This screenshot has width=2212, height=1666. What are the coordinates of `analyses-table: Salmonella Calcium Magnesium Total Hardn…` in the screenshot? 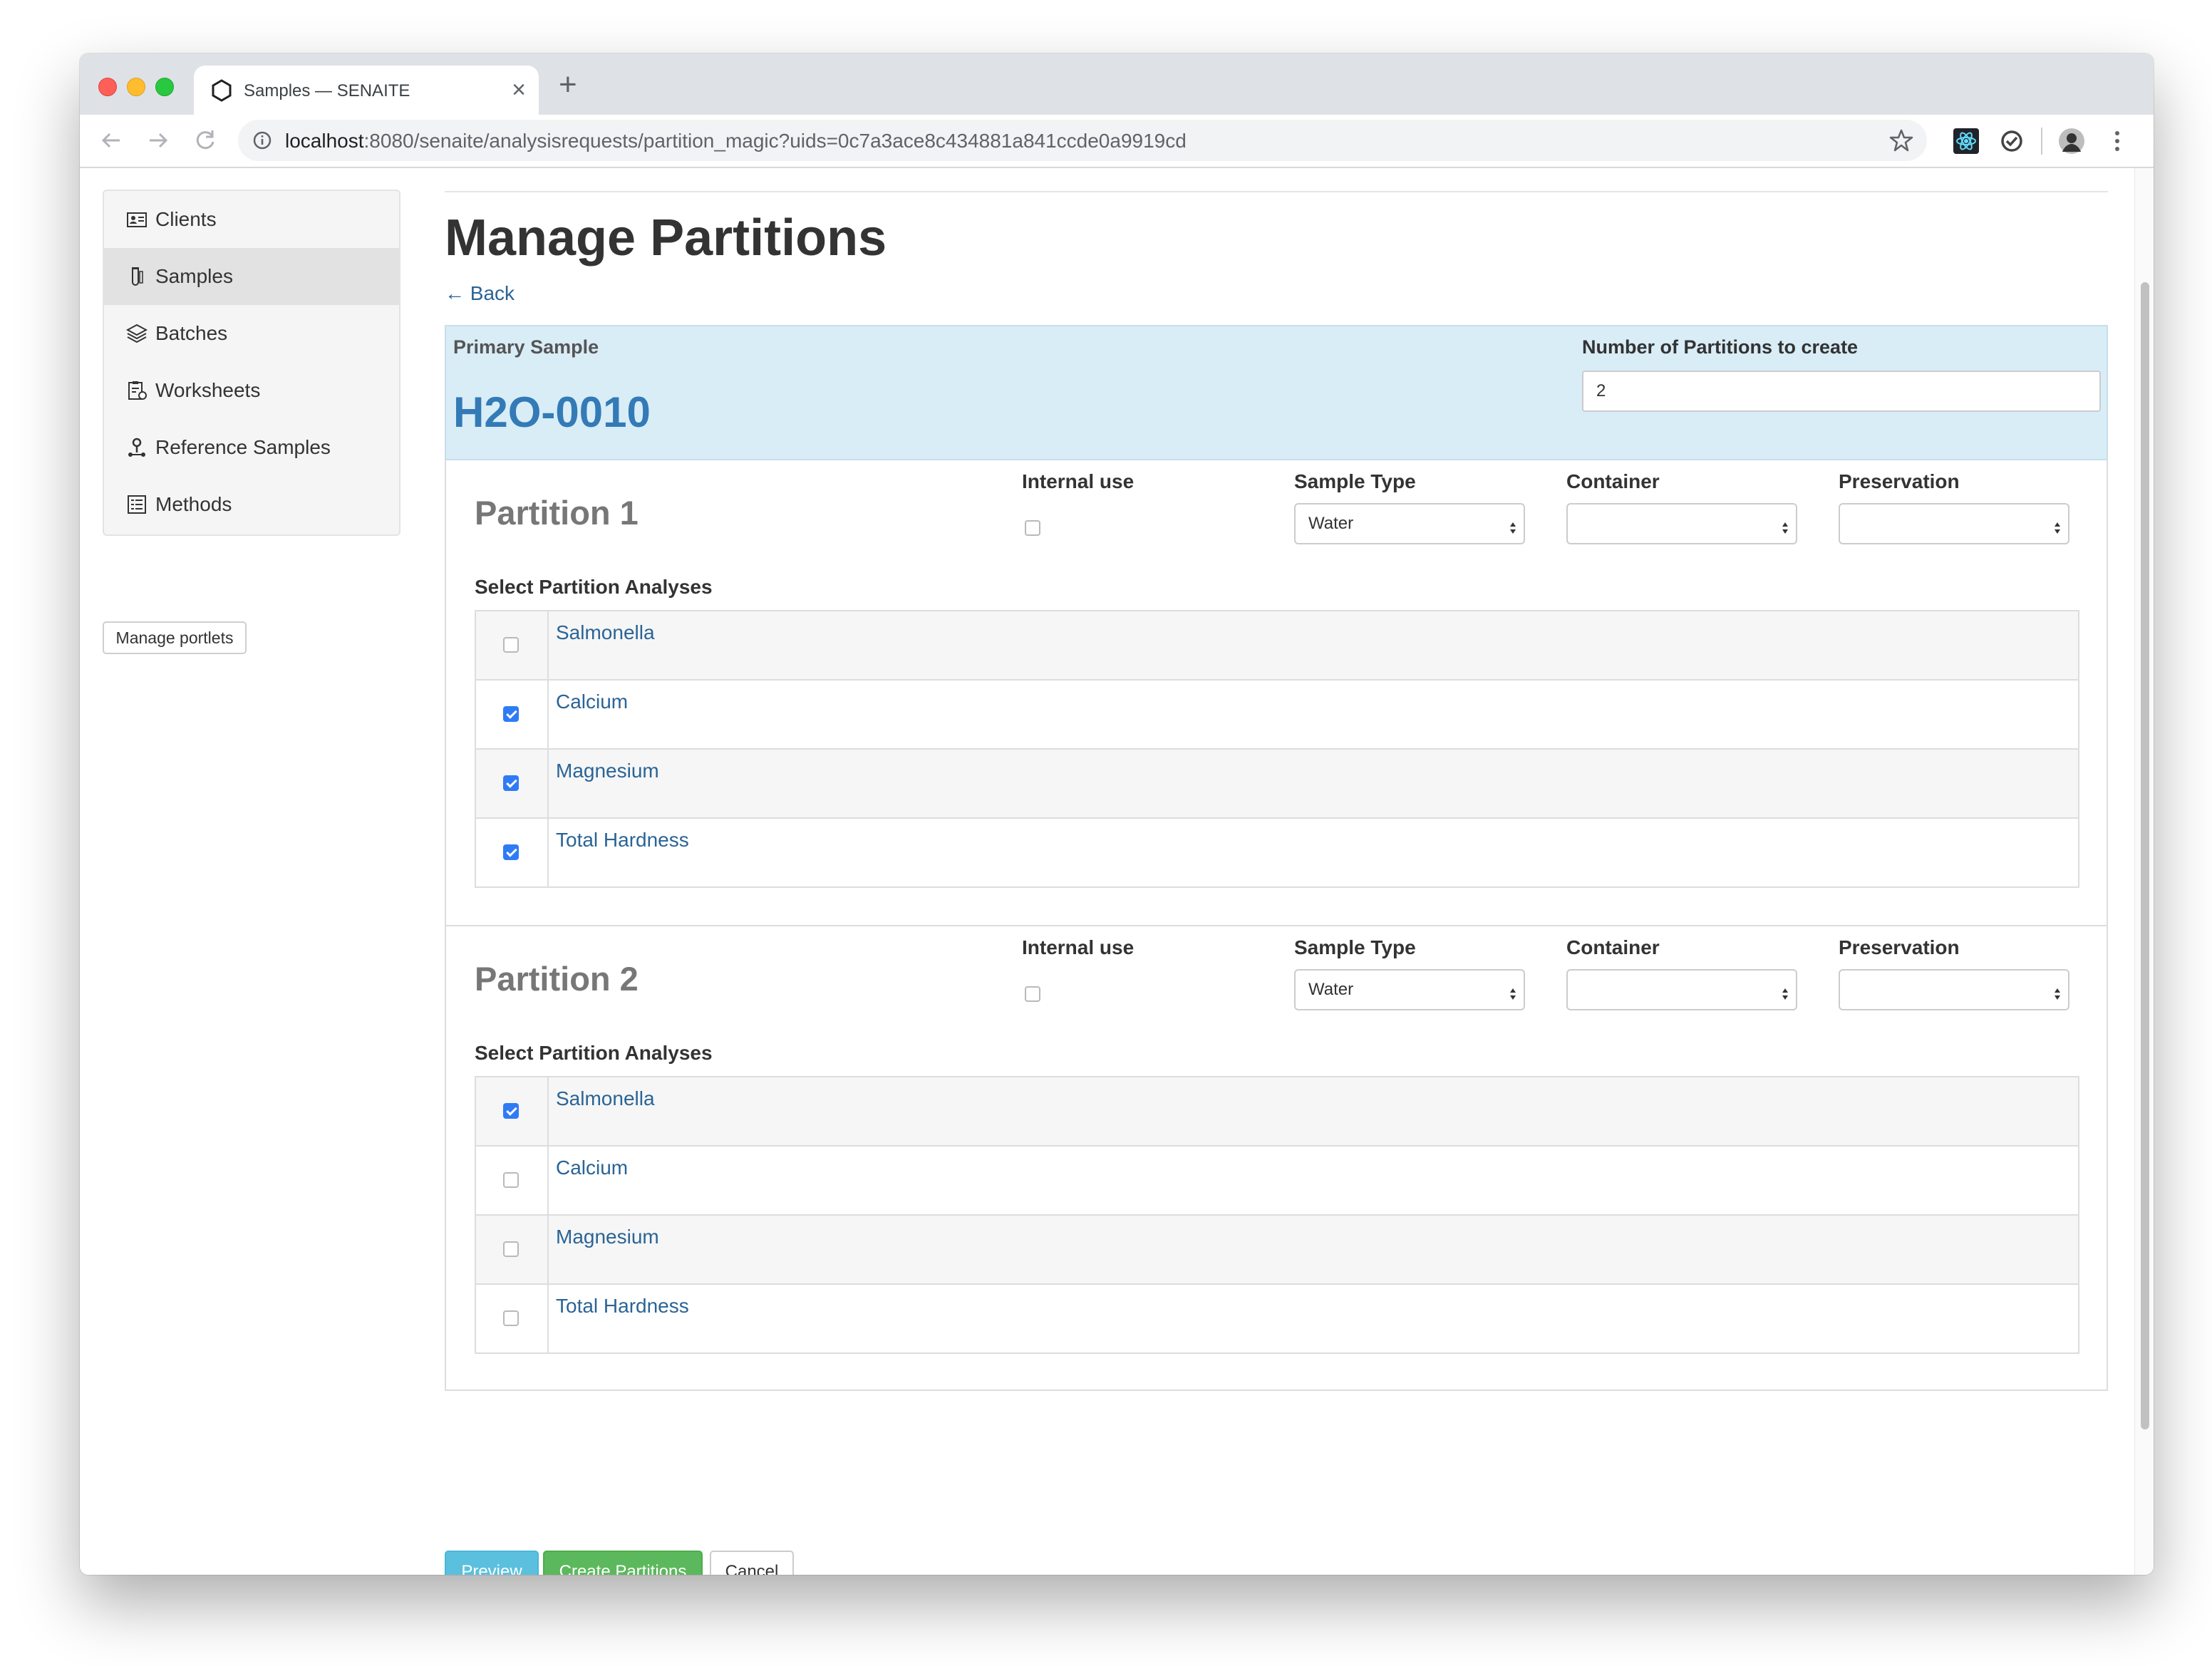 It's located at (1277, 749).